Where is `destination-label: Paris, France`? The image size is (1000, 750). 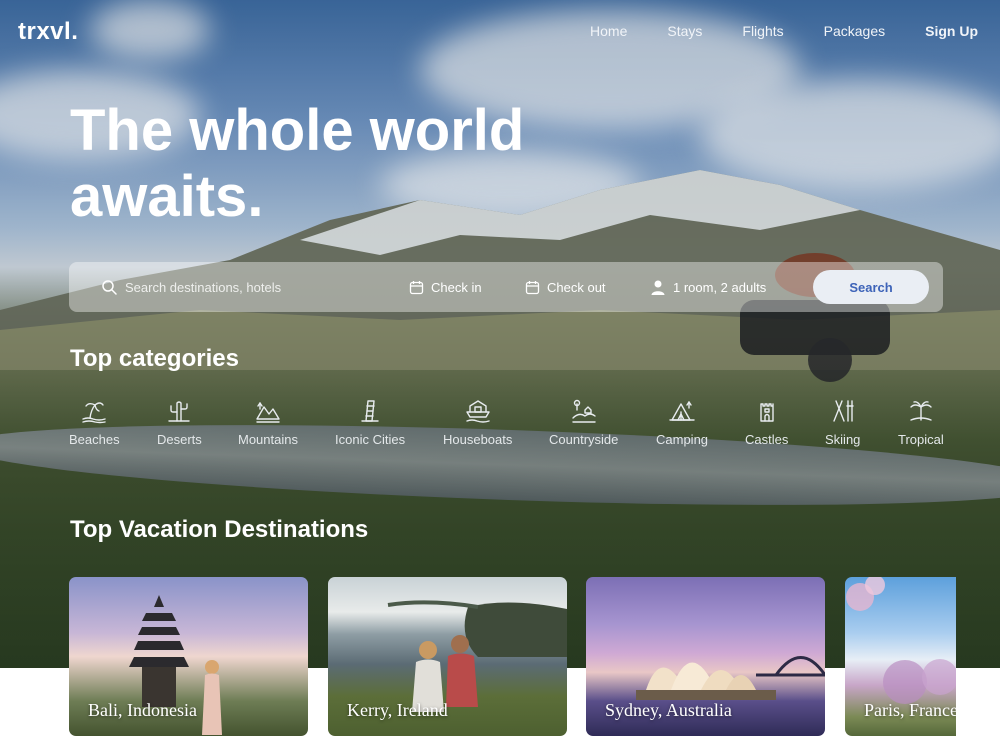 destination-label: Paris, France is located at coordinates (910, 710).